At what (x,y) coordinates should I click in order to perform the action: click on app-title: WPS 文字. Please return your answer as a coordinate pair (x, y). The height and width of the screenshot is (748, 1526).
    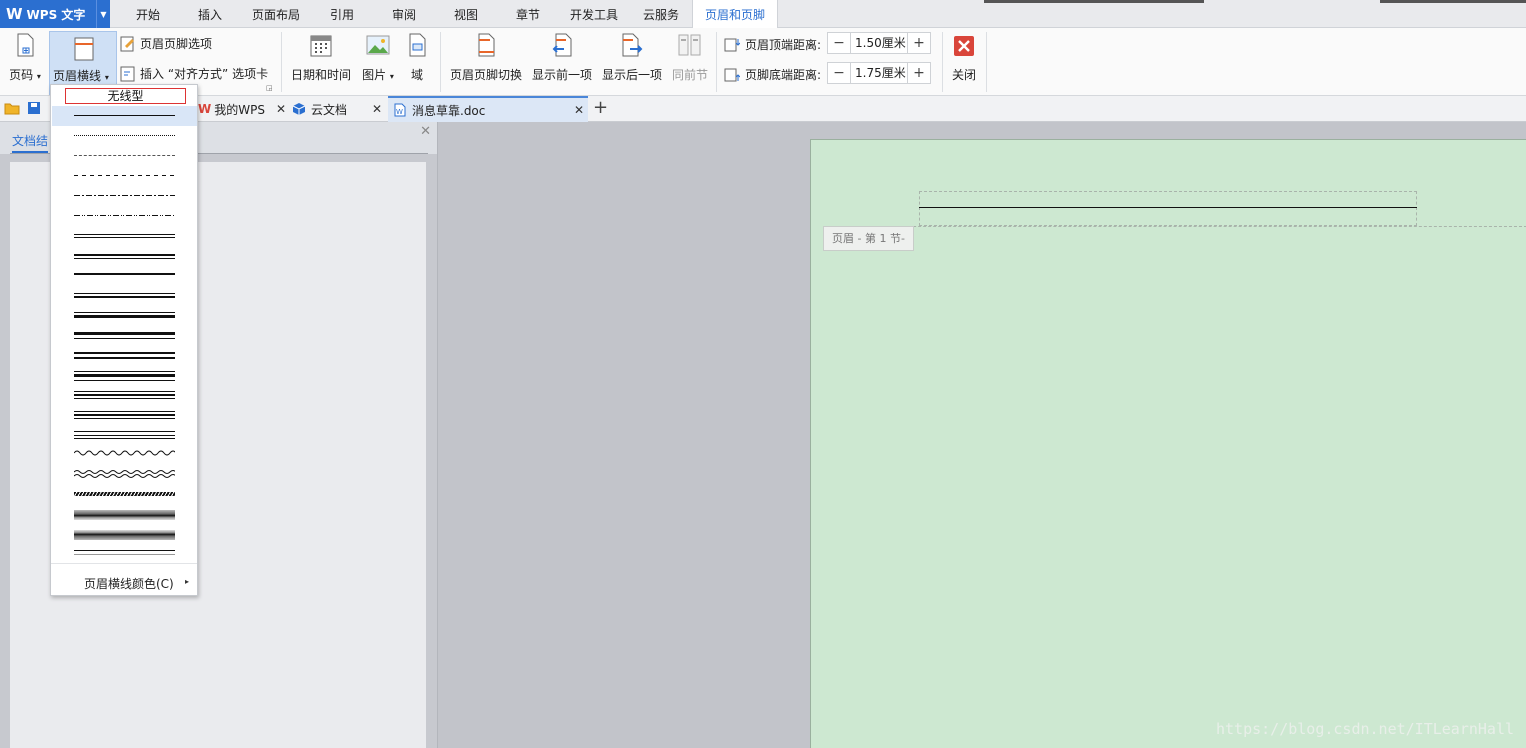
    Looking at the image, I should click on (56, 14).